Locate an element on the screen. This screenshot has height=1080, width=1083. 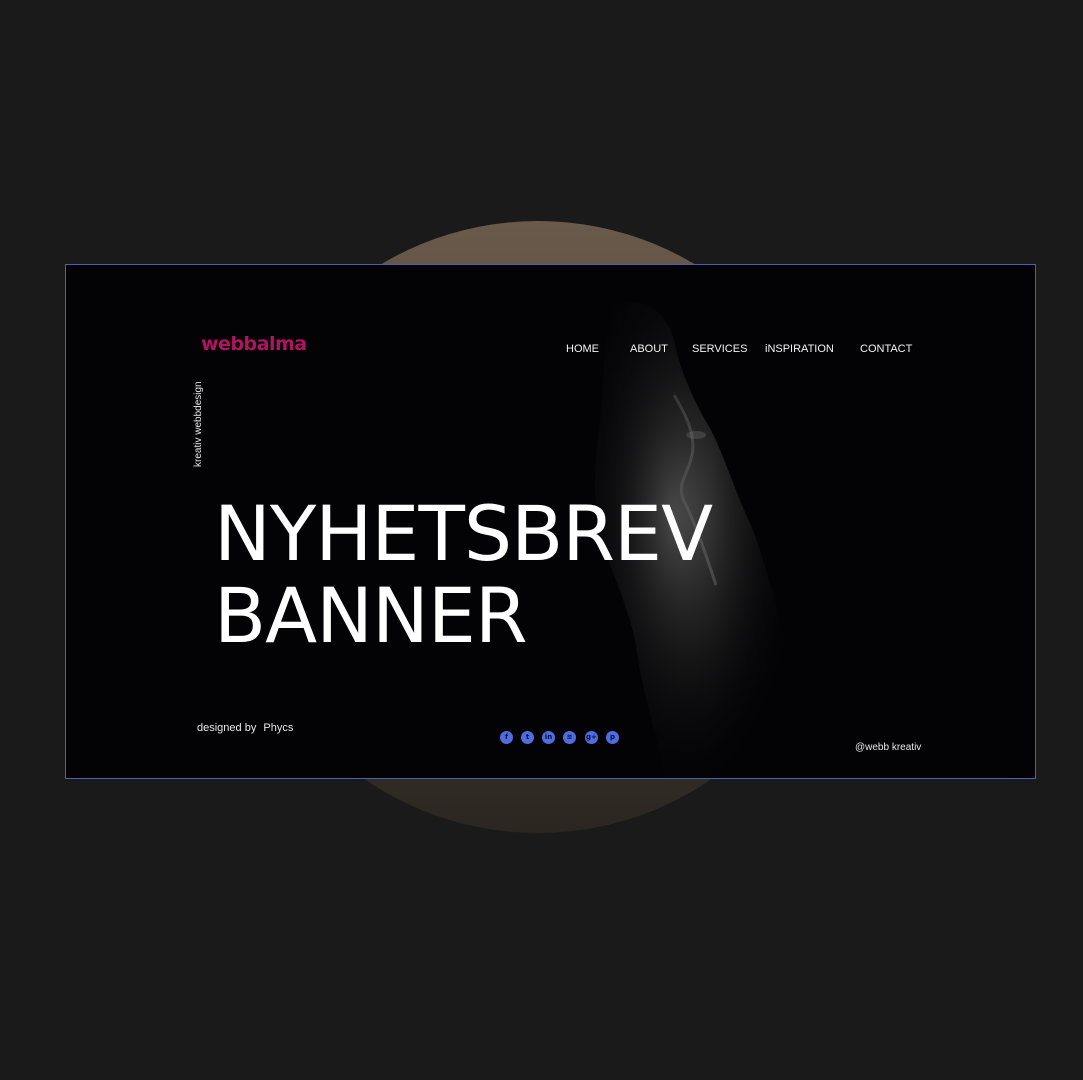
brand-logo: webbalma is located at coordinates (254, 344).